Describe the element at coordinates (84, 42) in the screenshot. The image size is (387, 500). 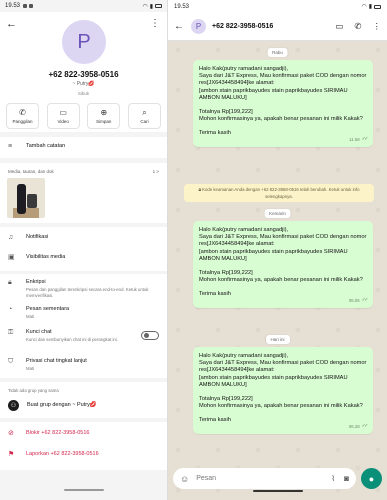
I see `avatar: P` at that location.